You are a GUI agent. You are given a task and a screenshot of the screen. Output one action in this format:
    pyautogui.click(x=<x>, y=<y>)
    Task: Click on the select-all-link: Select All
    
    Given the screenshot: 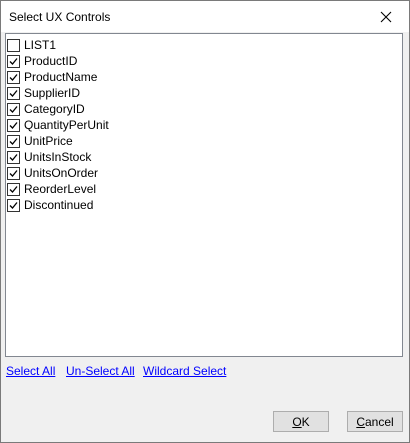 What is the action you would take?
    pyautogui.click(x=30, y=371)
    